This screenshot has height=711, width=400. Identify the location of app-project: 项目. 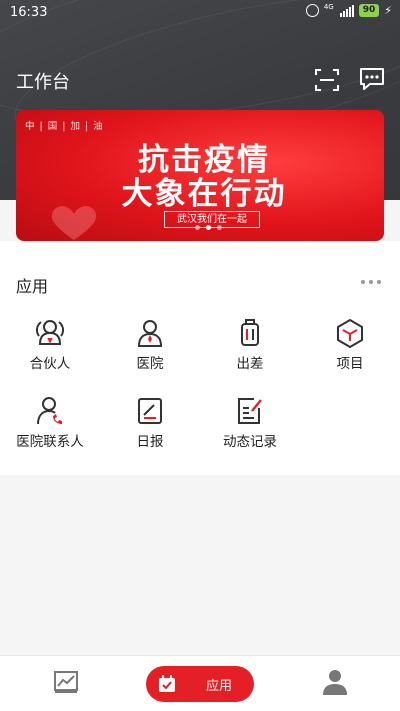
(350, 345).